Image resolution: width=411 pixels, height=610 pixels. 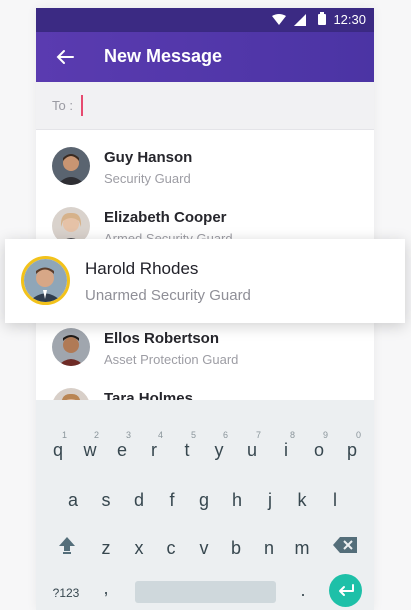 I want to click on contact-name: Elizabeth Cooper, so click(x=165, y=217).